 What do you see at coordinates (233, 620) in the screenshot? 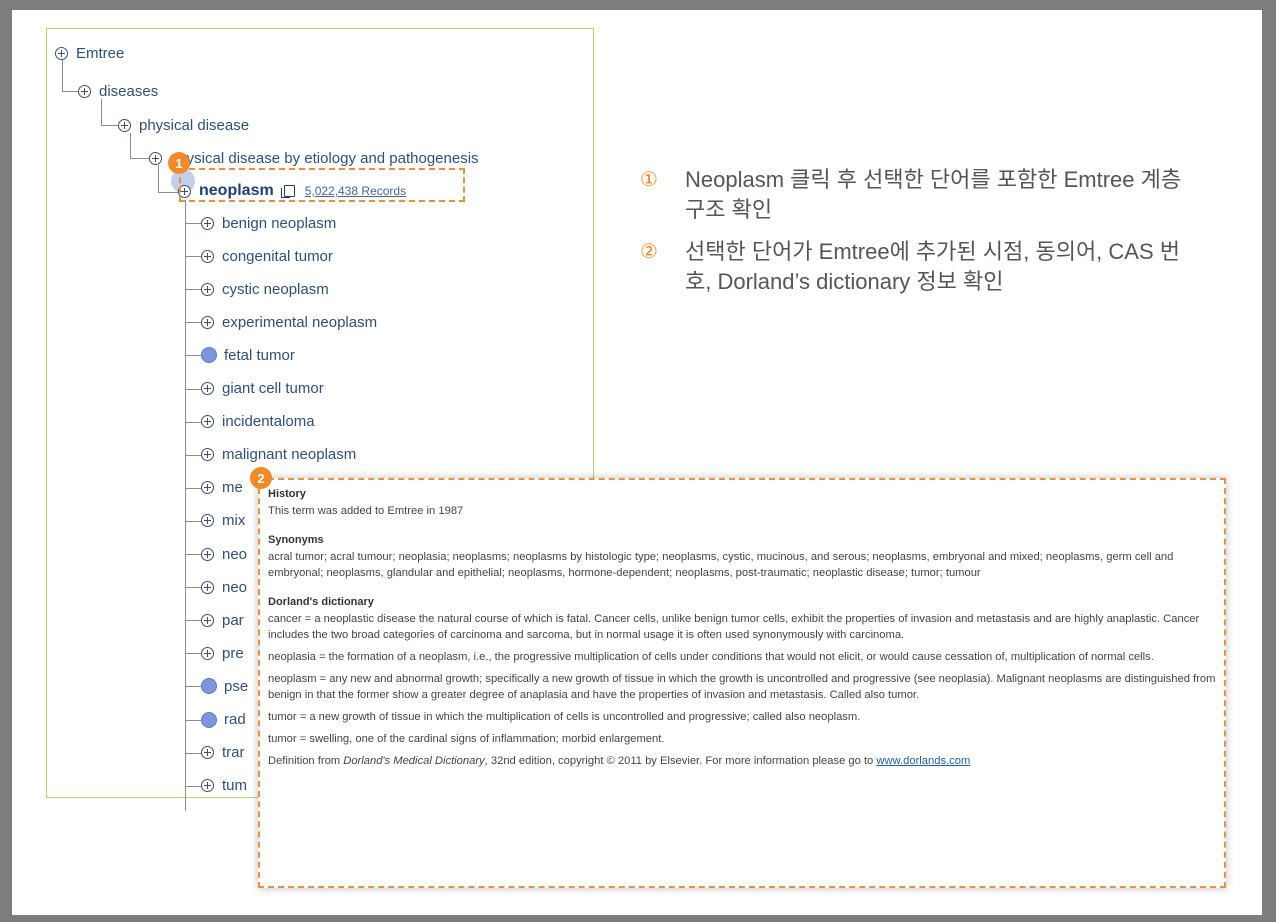
I see `tree-node-label: par` at bounding box center [233, 620].